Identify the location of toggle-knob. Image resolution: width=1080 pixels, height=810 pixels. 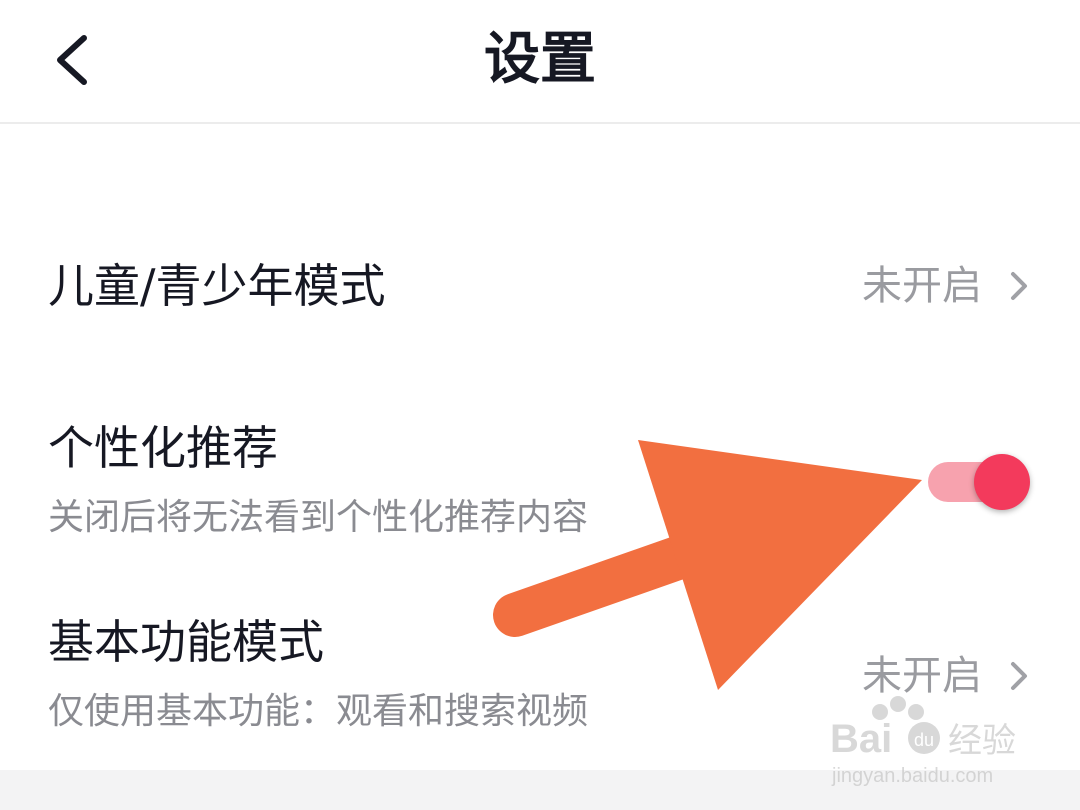
(1002, 482).